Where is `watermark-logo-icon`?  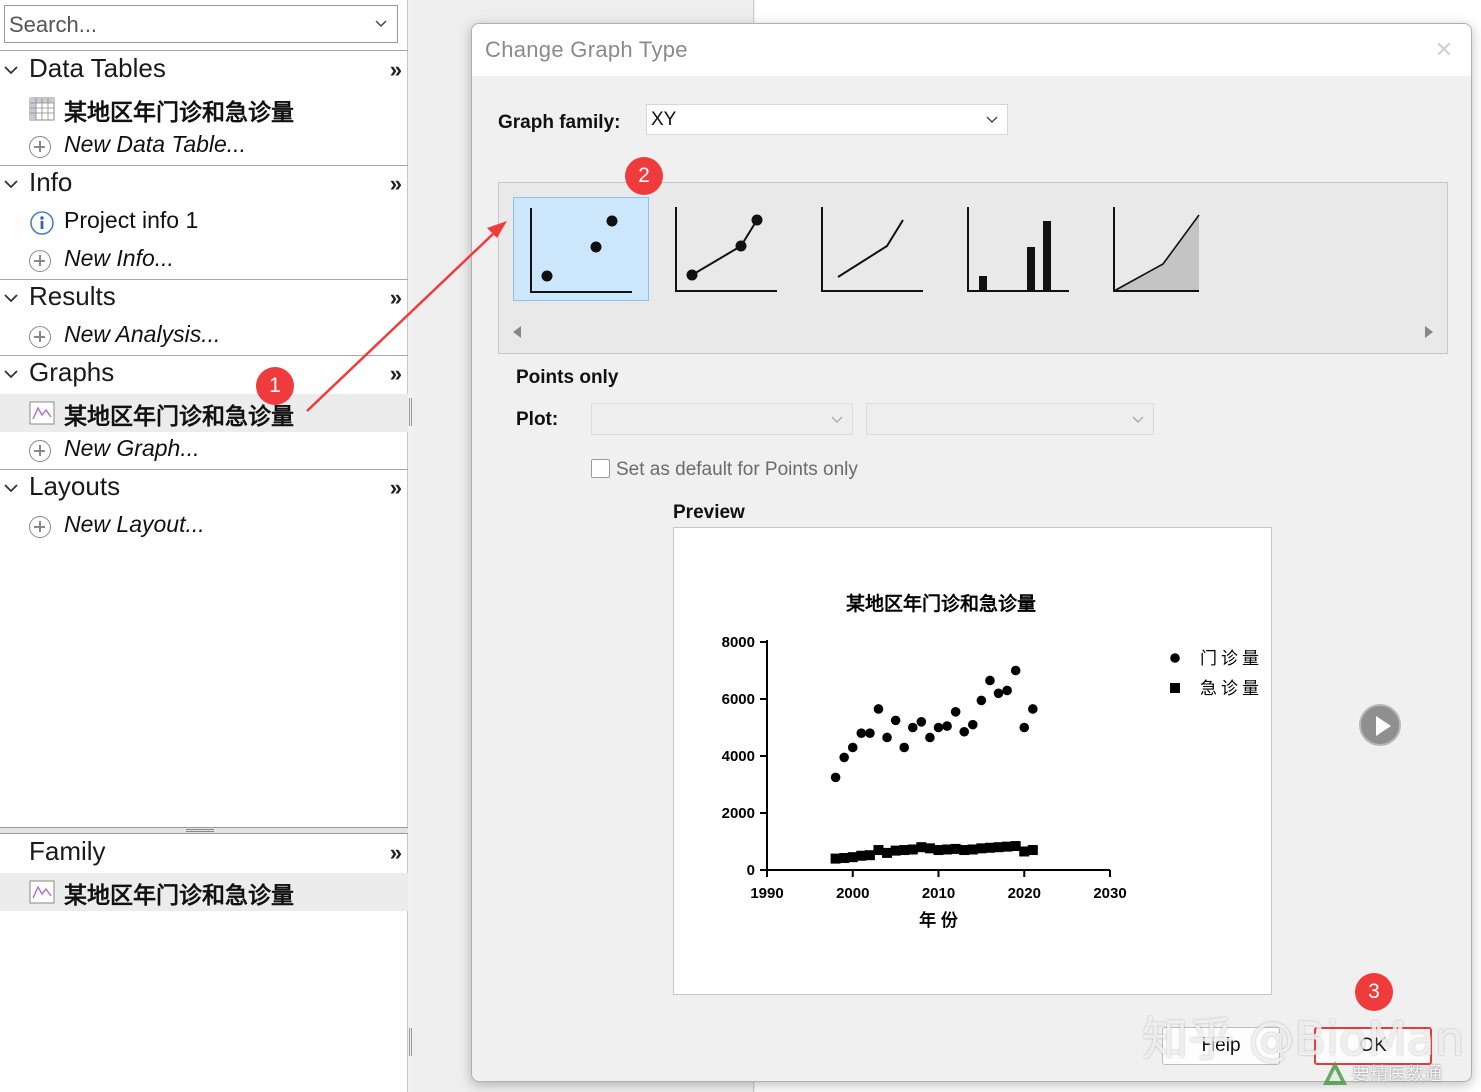 watermark-logo-icon is located at coordinates (1335, 1073).